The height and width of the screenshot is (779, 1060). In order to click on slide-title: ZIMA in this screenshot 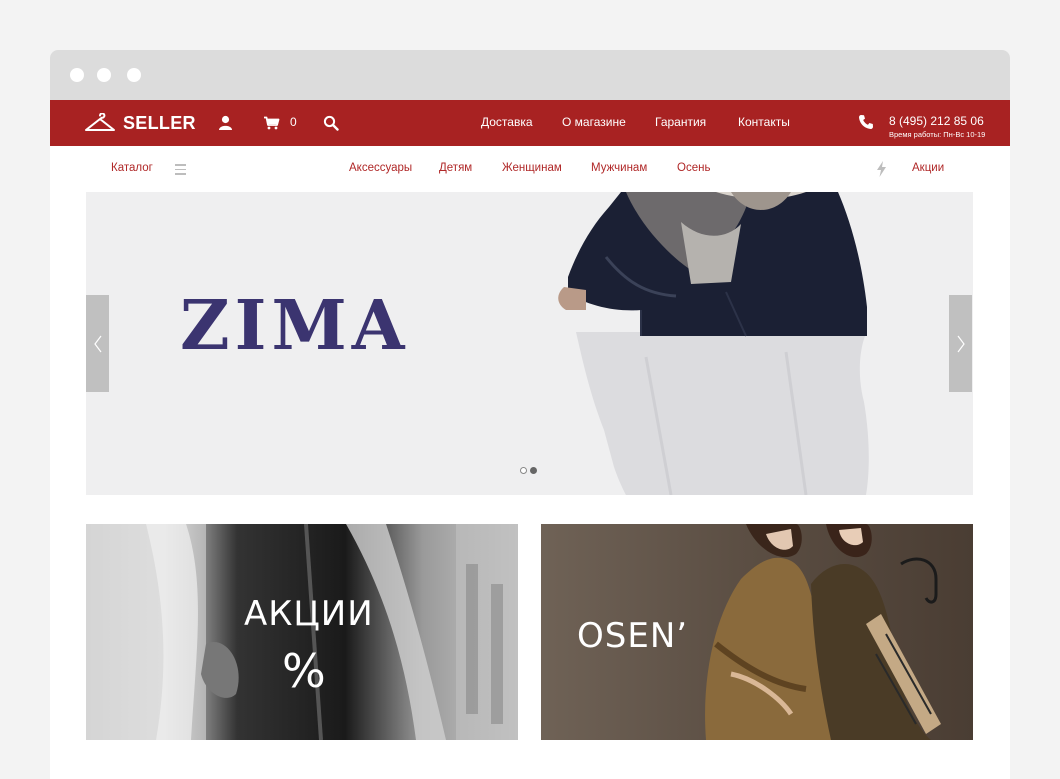, I will do `click(295, 326)`.